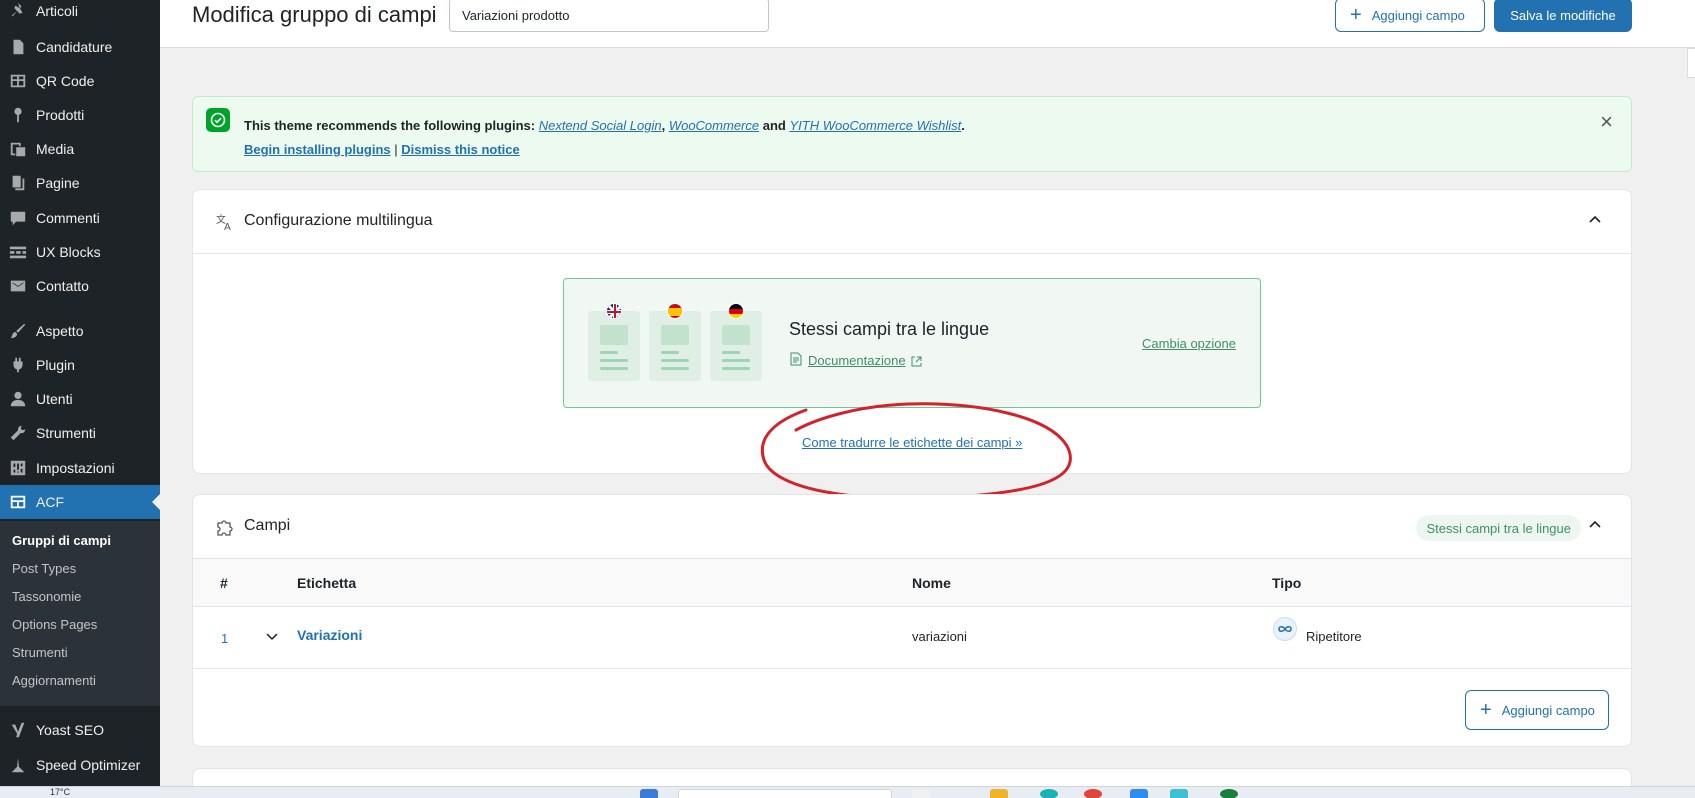 The width and height of the screenshot is (1695, 798). Describe the element at coordinates (18, 183) in the screenshot. I see `pages-icon` at that location.